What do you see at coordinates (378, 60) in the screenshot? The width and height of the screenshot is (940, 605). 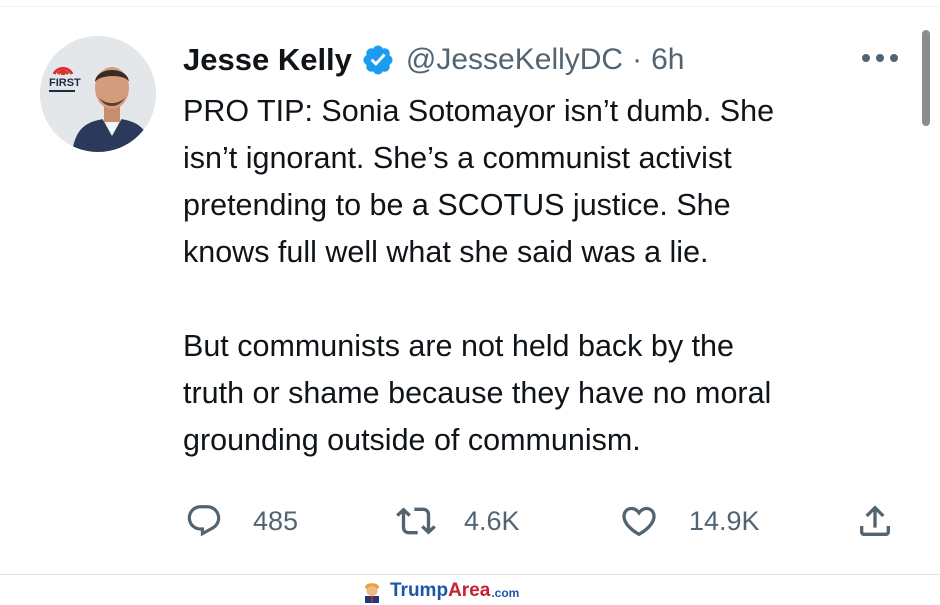 I see `verified-badge-icon` at bounding box center [378, 60].